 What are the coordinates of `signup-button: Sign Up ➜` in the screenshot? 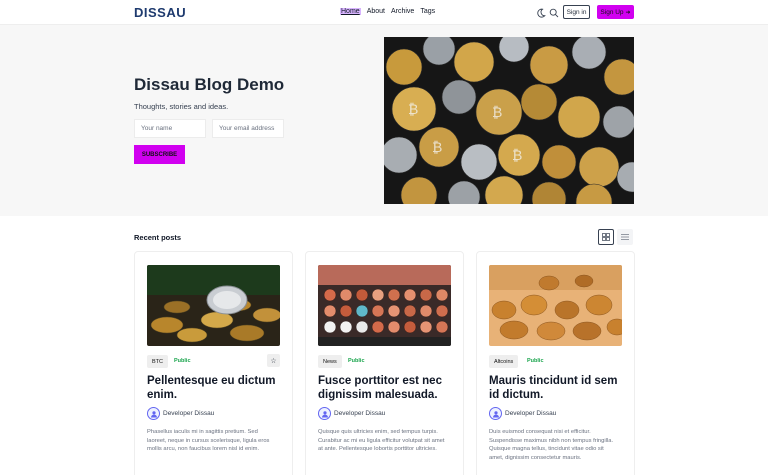 It's located at (615, 12).